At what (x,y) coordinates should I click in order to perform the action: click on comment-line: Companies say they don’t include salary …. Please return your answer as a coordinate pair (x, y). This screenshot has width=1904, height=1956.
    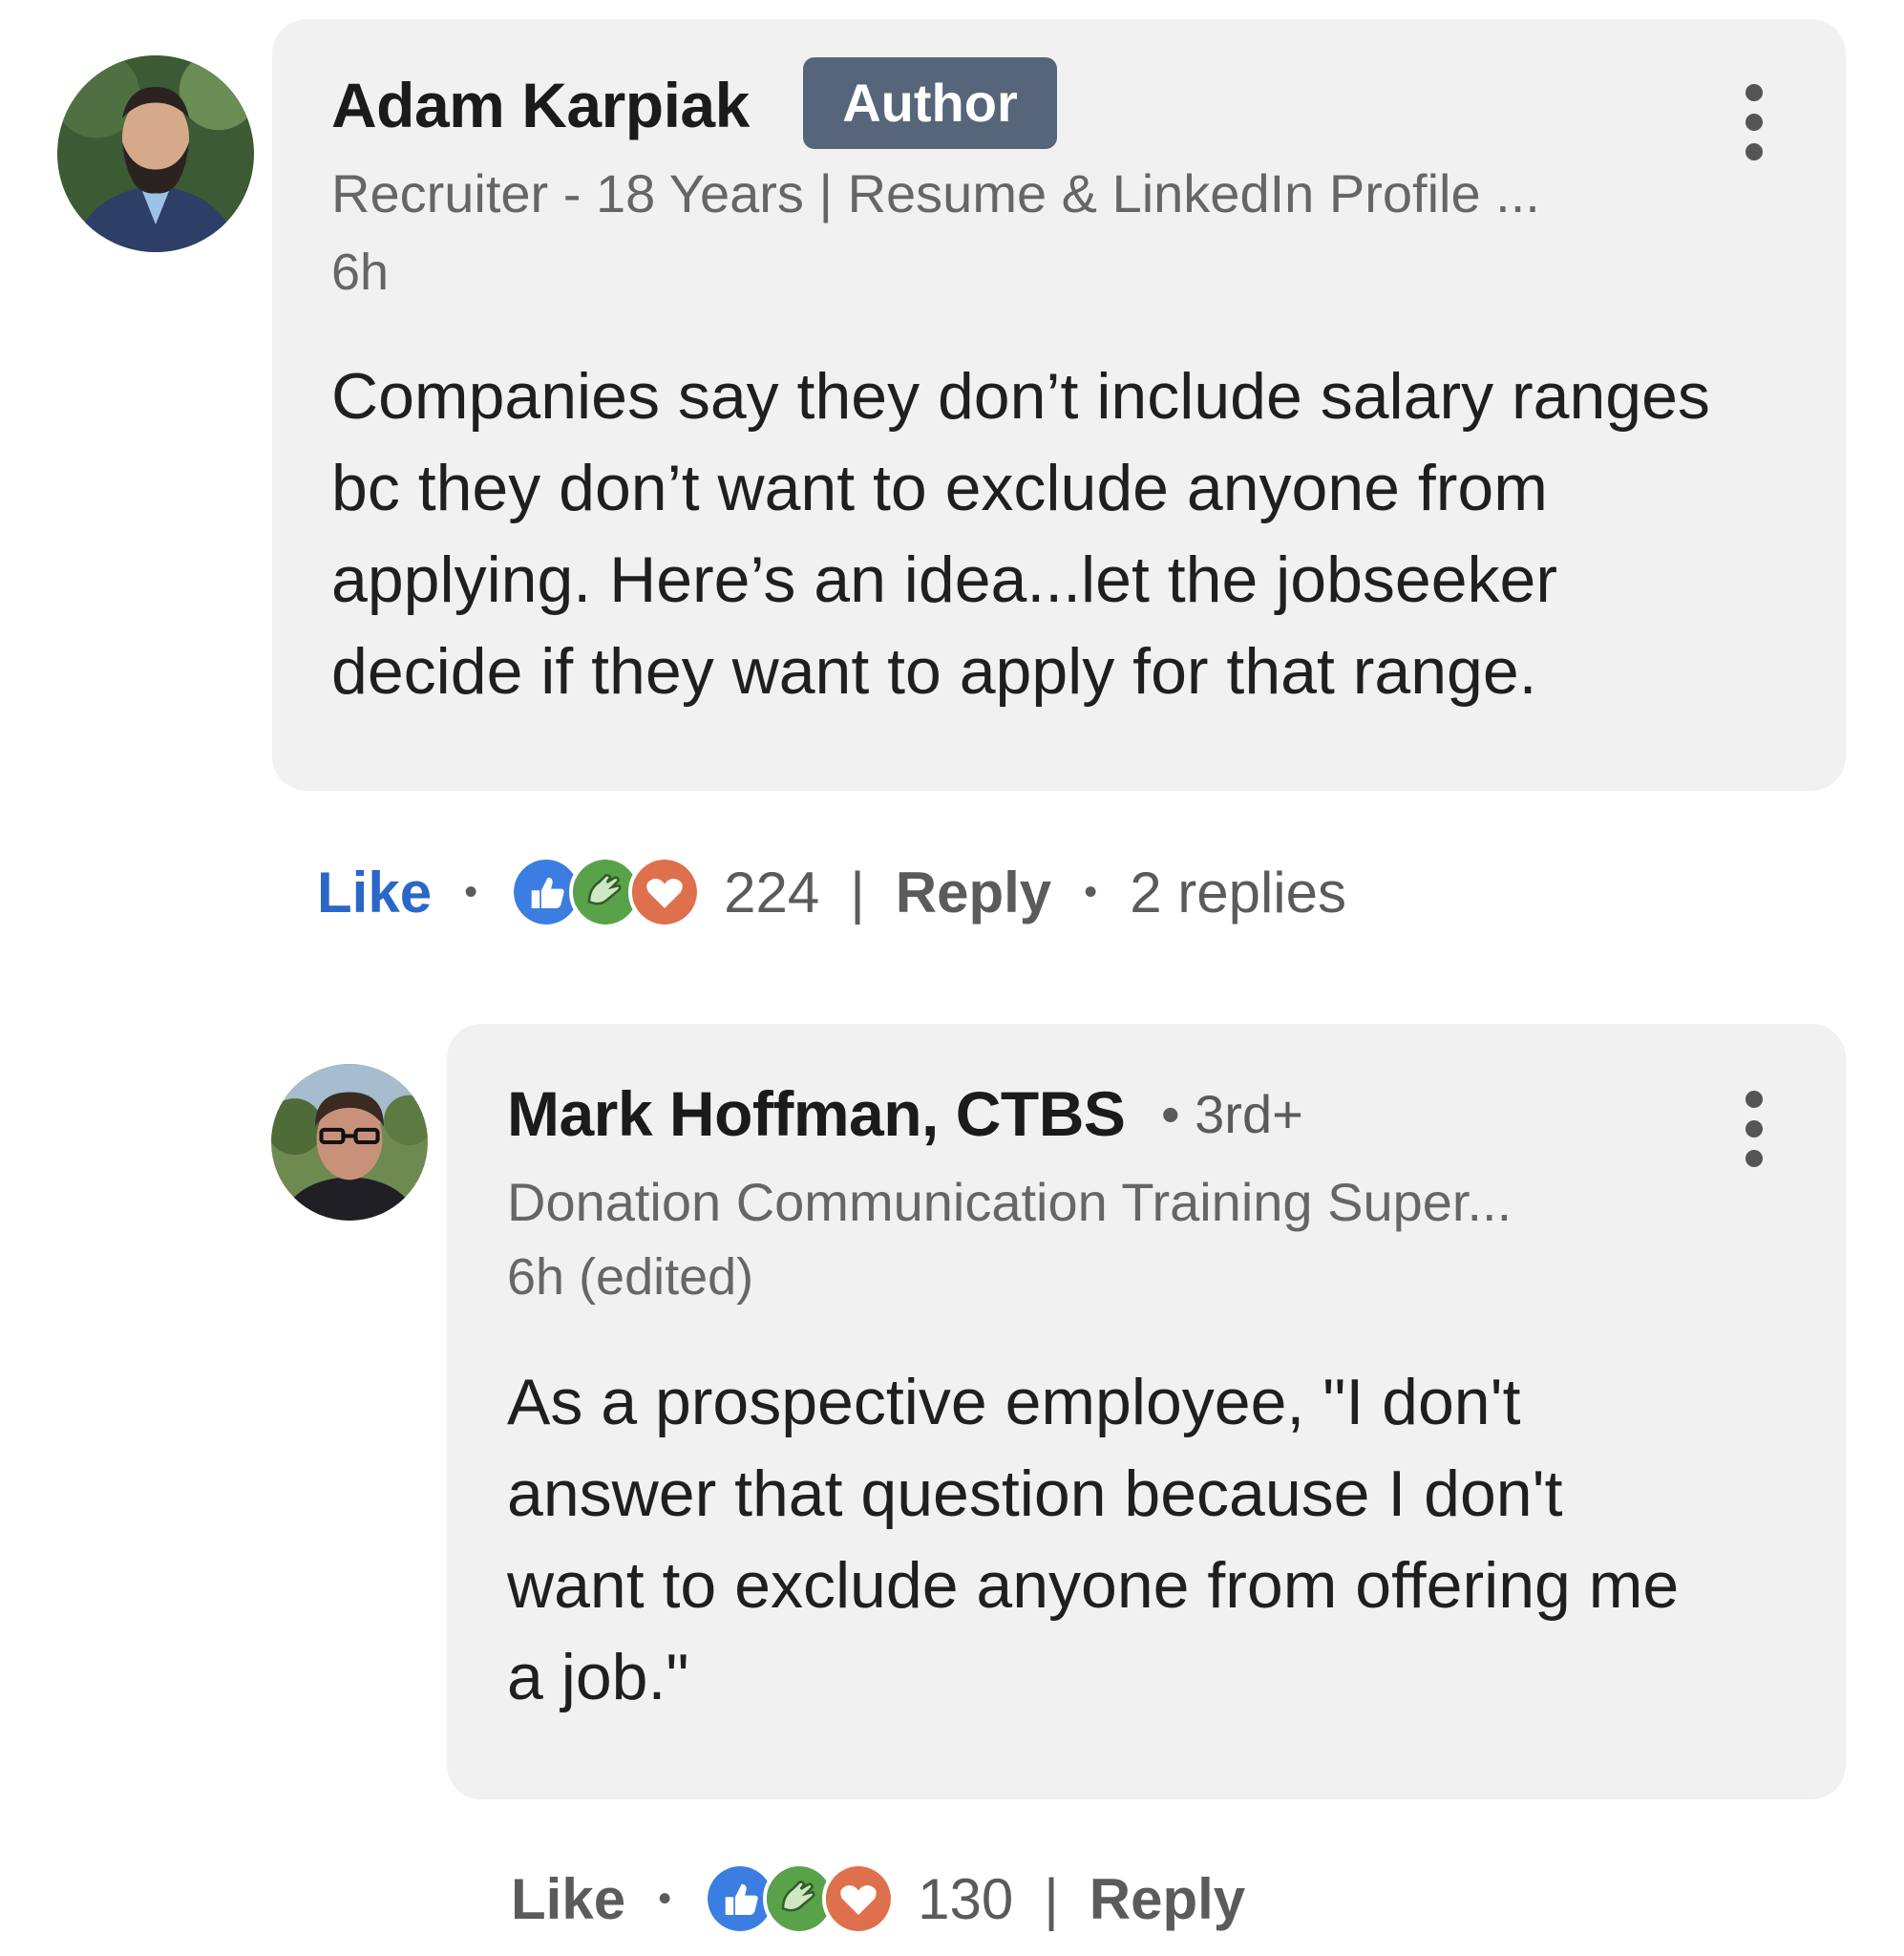
    Looking at the image, I should click on (1021, 397).